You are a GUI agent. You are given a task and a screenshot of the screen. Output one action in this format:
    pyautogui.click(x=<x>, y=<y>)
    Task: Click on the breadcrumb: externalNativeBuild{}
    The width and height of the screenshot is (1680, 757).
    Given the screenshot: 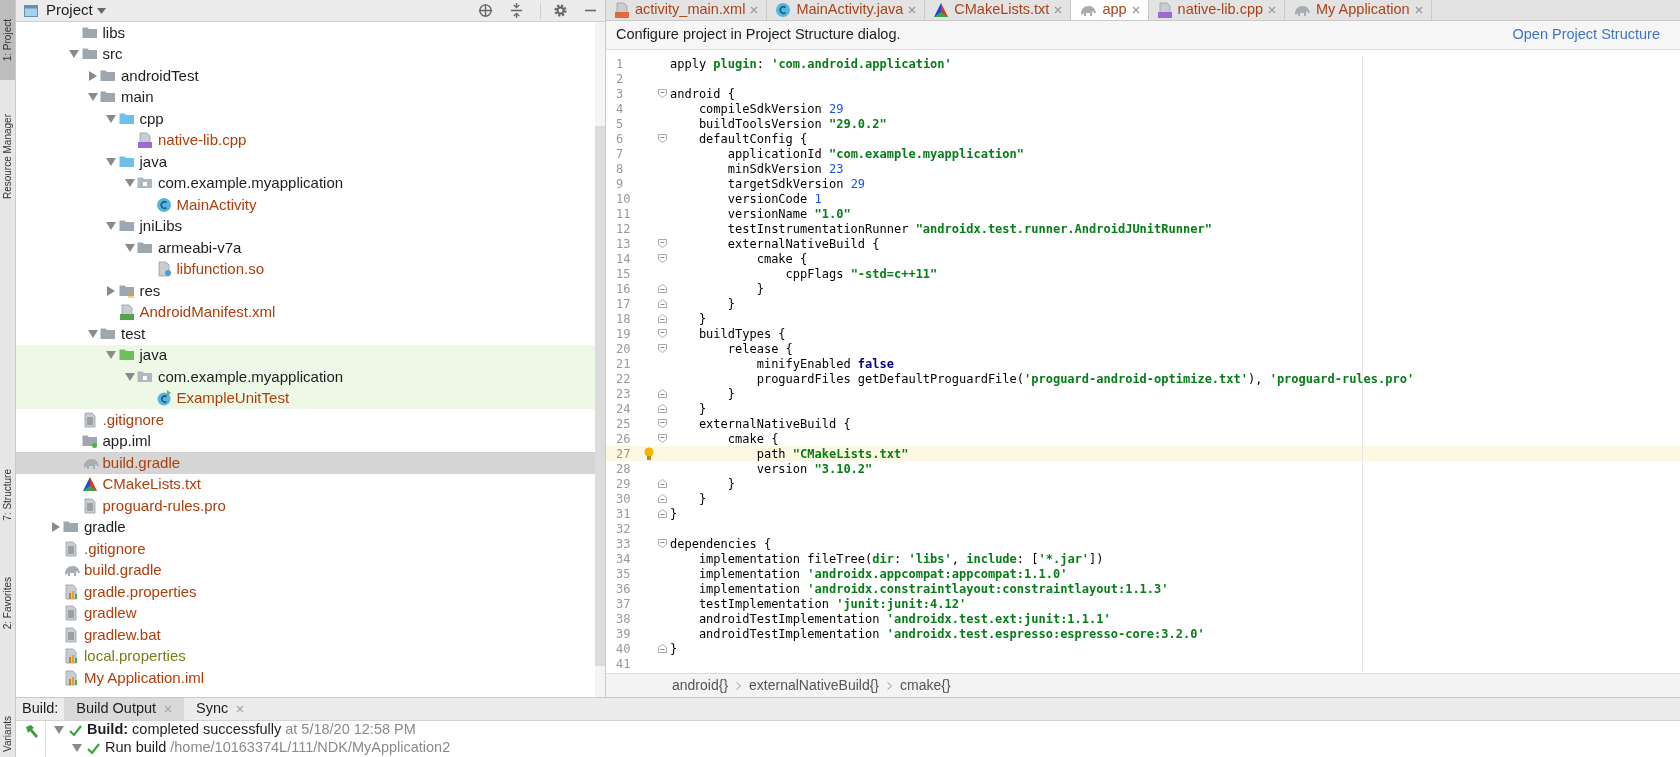 What is the action you would take?
    pyautogui.click(x=814, y=685)
    